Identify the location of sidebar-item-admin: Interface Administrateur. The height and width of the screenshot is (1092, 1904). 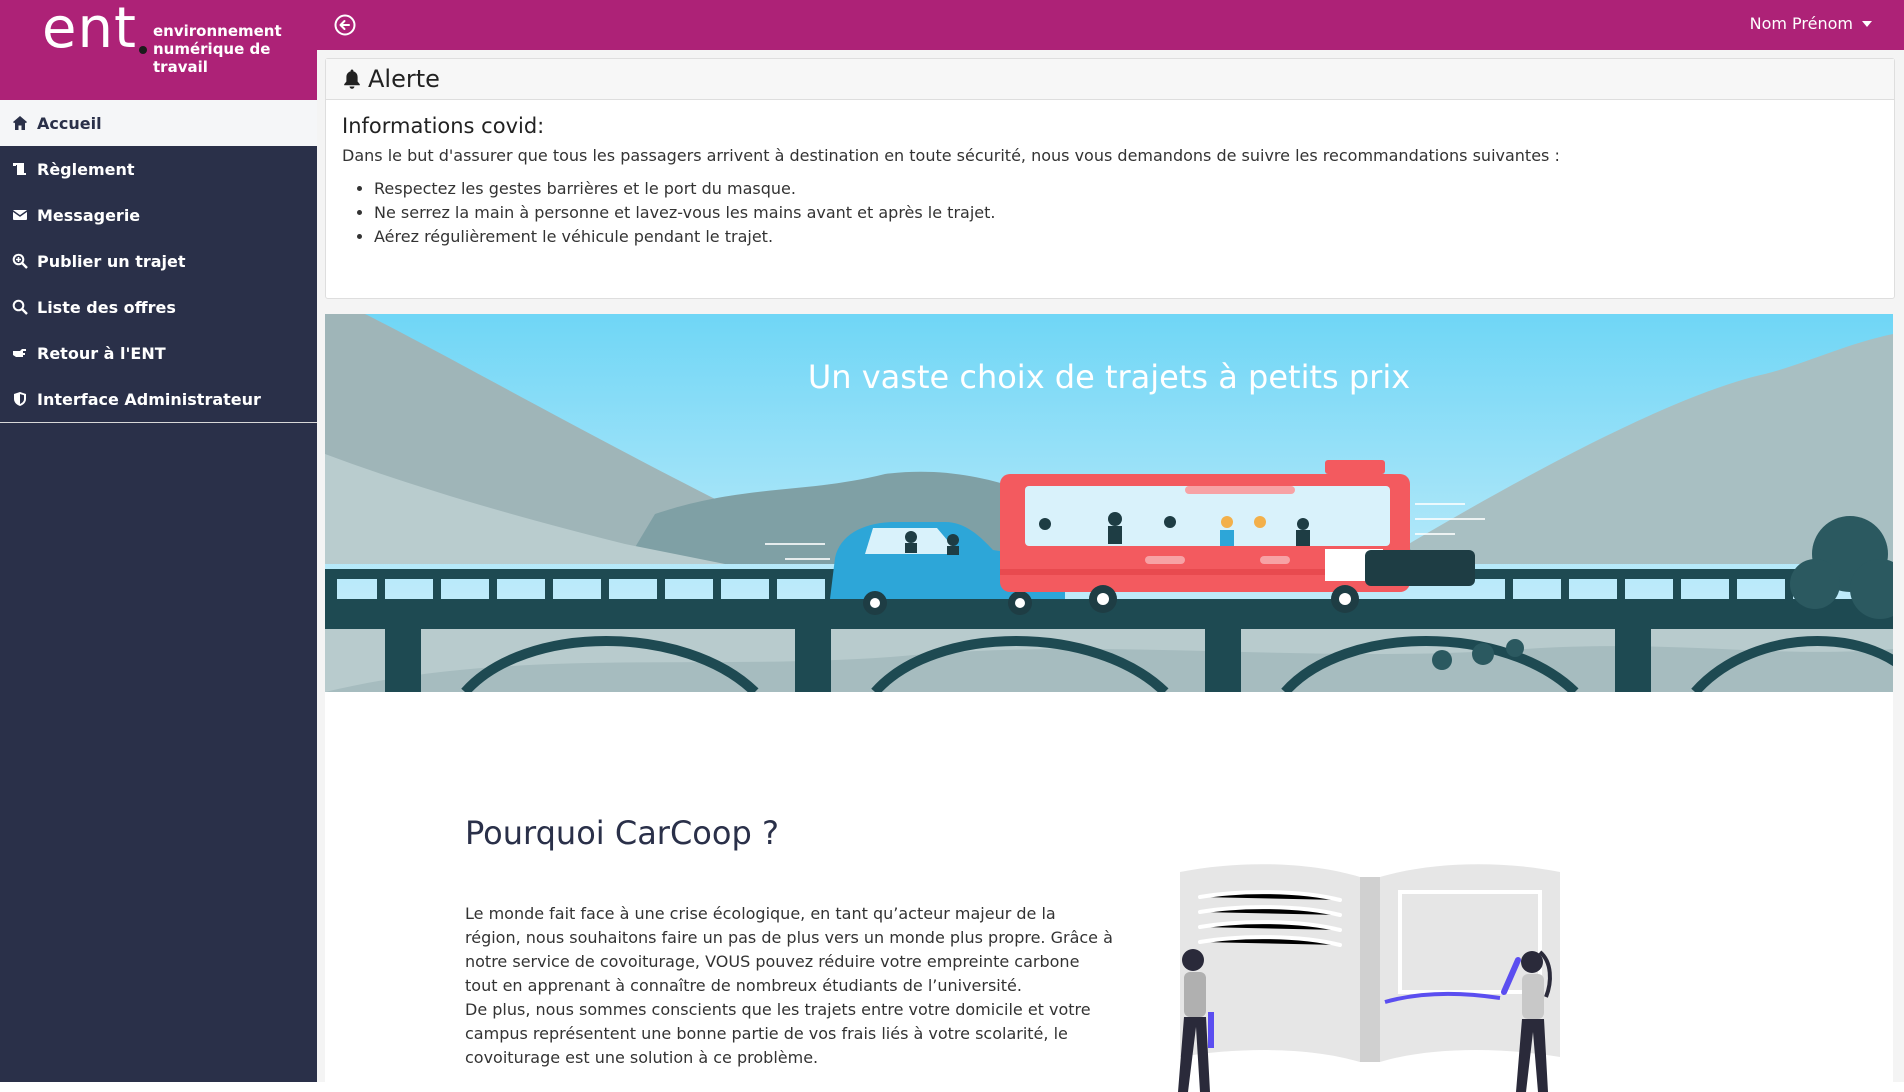
(158, 399).